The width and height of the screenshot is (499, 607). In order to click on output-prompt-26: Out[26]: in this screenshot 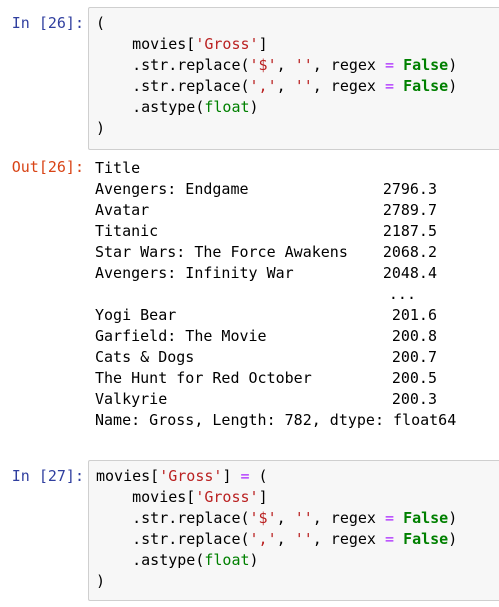, I will do `click(47, 167)`.